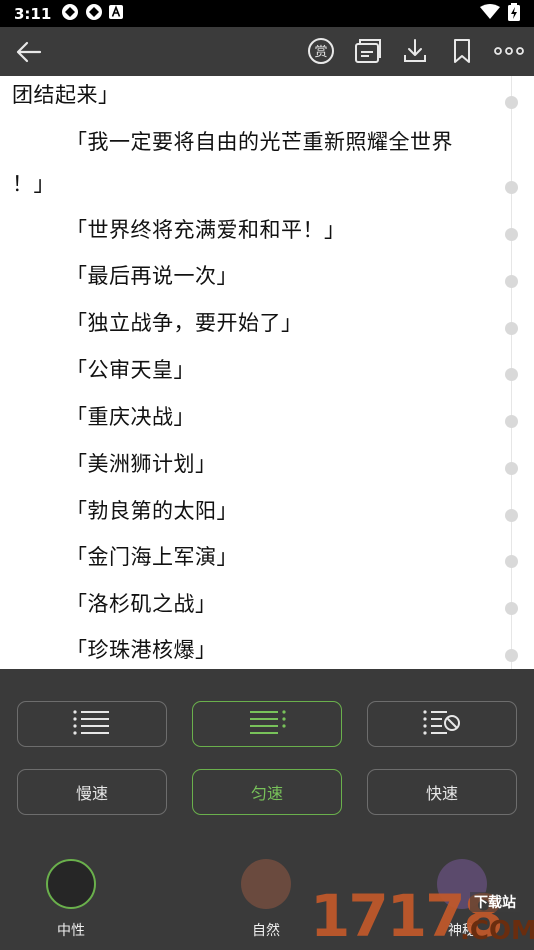 Image resolution: width=534 pixels, height=950 pixels. I want to click on text-line: 「金门海上军演」, so click(152, 557).